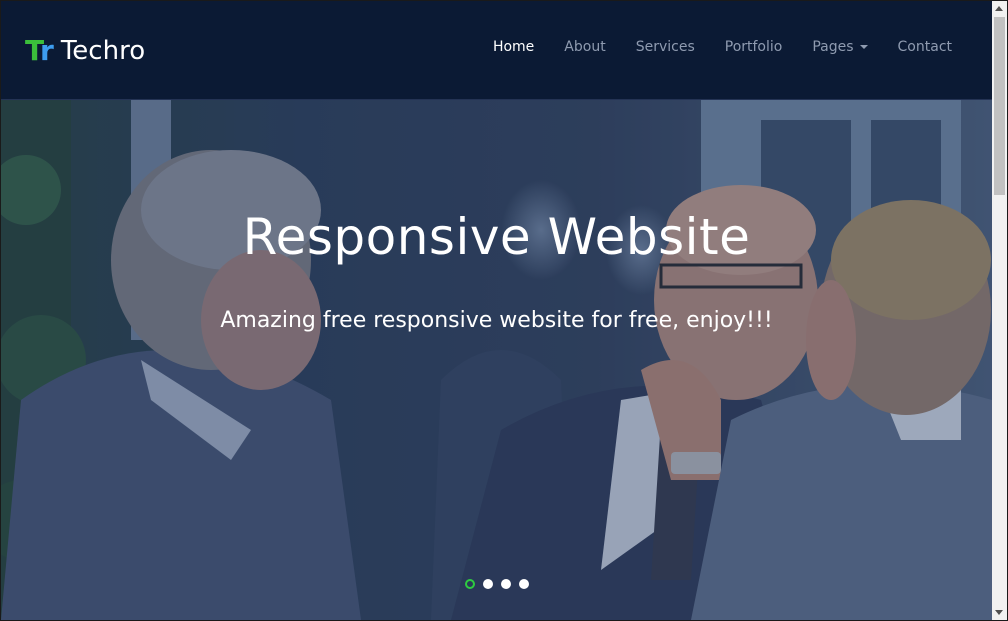 This screenshot has width=1008, height=621. Describe the element at coordinates (833, 47) in the screenshot. I see `nav-item-pages-label: Pages` at that location.